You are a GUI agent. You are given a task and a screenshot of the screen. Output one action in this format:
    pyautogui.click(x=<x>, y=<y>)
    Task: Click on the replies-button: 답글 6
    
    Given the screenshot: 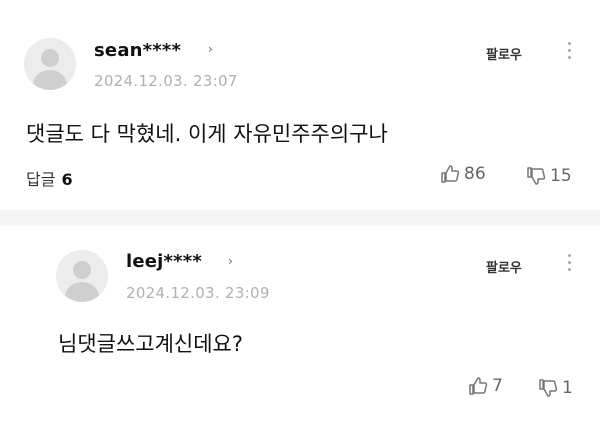 What is the action you would take?
    pyautogui.click(x=49, y=178)
    